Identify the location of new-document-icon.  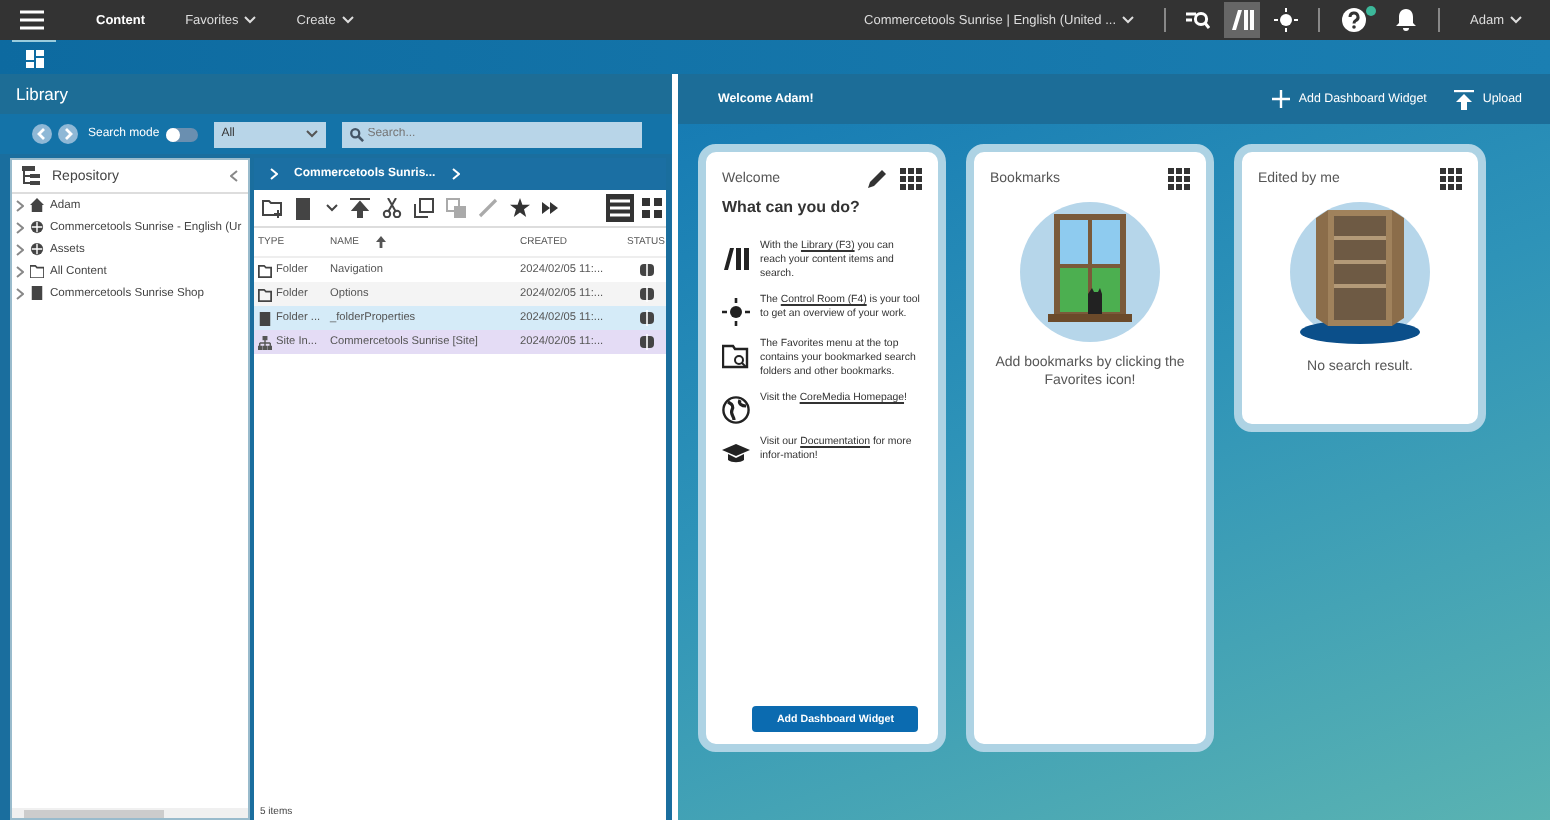
(305, 208).